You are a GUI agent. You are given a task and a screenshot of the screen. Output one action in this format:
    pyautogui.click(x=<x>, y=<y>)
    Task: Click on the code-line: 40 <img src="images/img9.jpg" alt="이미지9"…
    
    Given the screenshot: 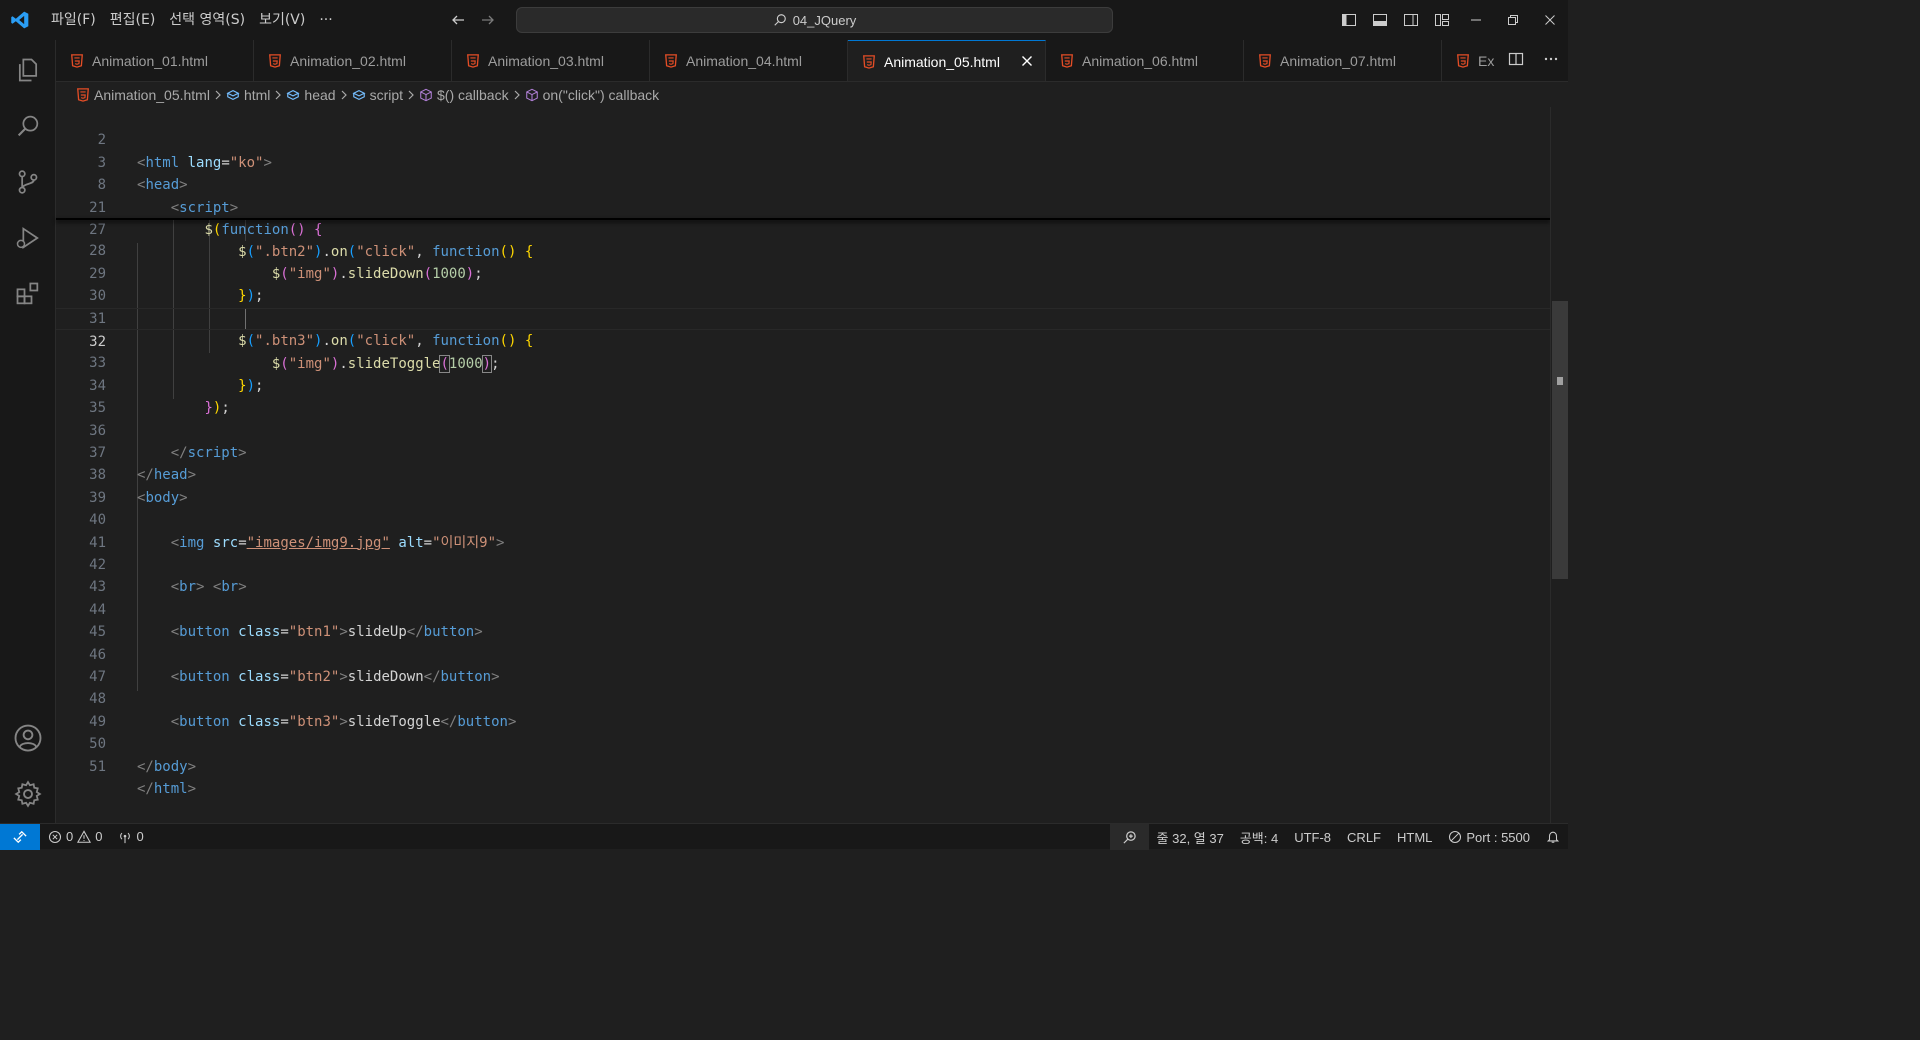 What is the action you would take?
    pyautogui.click(x=803, y=518)
    